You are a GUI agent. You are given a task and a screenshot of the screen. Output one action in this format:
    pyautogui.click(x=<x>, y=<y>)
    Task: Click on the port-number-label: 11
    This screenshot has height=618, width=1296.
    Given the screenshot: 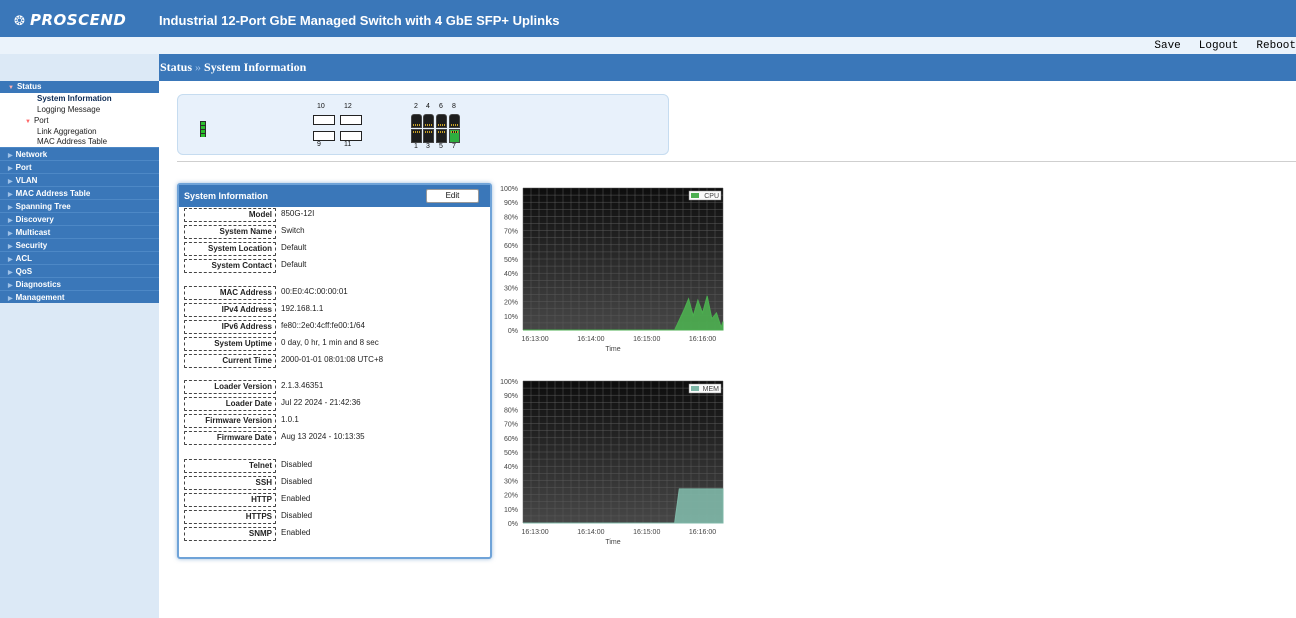 What is the action you would take?
    pyautogui.click(x=348, y=144)
    